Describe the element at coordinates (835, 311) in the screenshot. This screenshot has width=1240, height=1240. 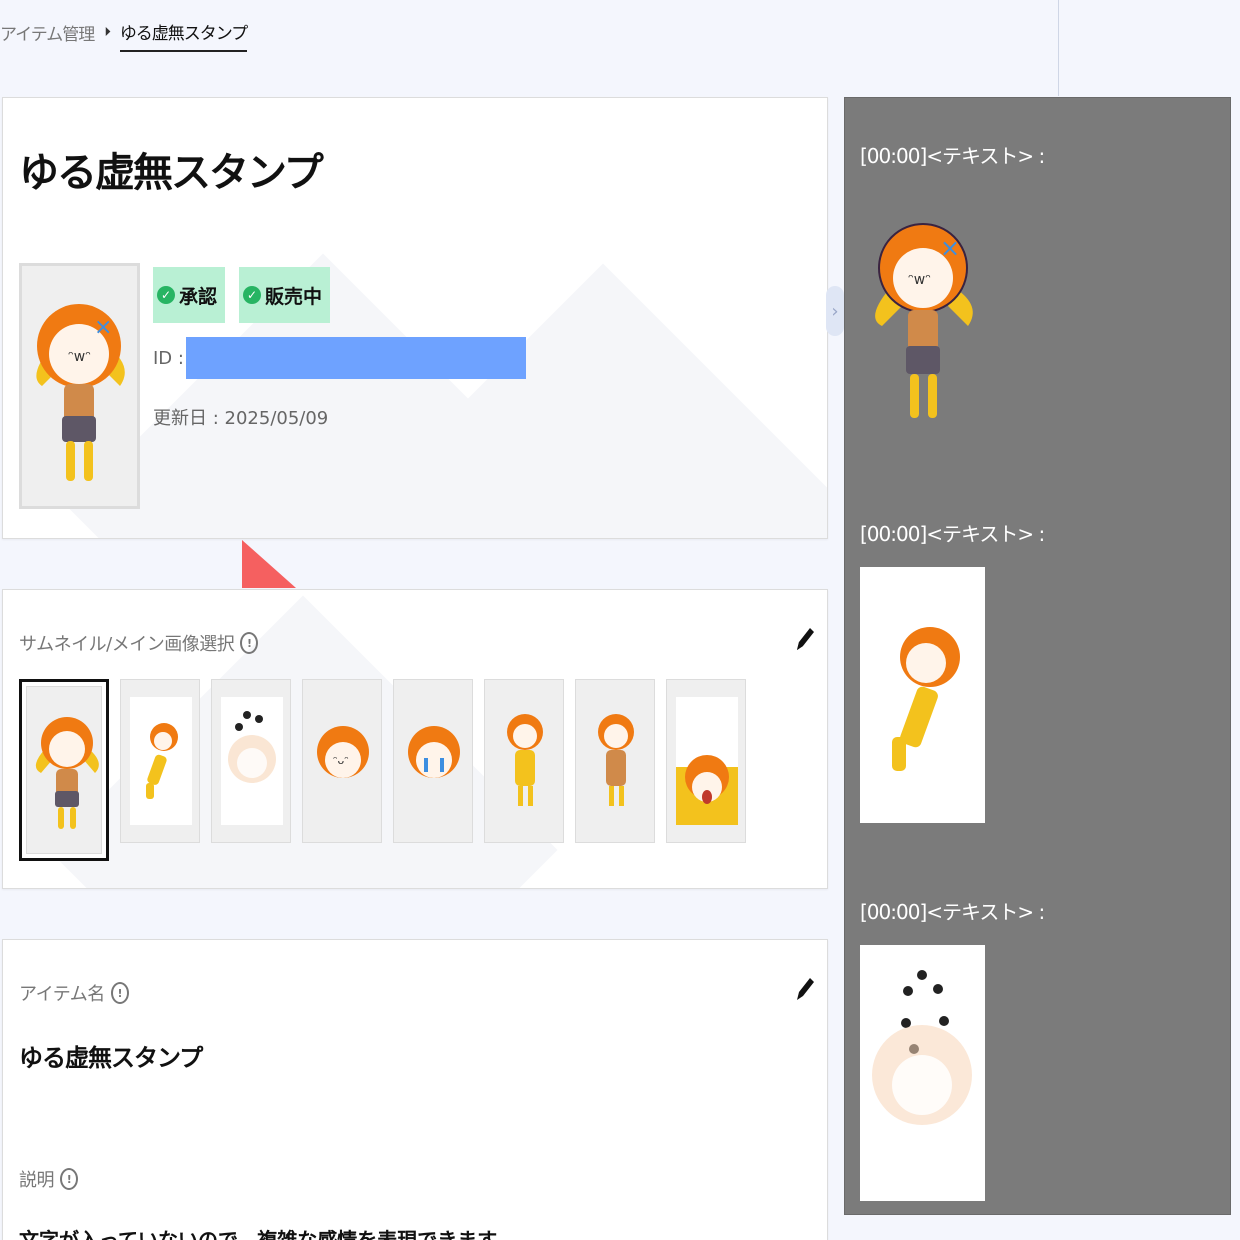
I see `chevron-right-icon: ›` at that location.